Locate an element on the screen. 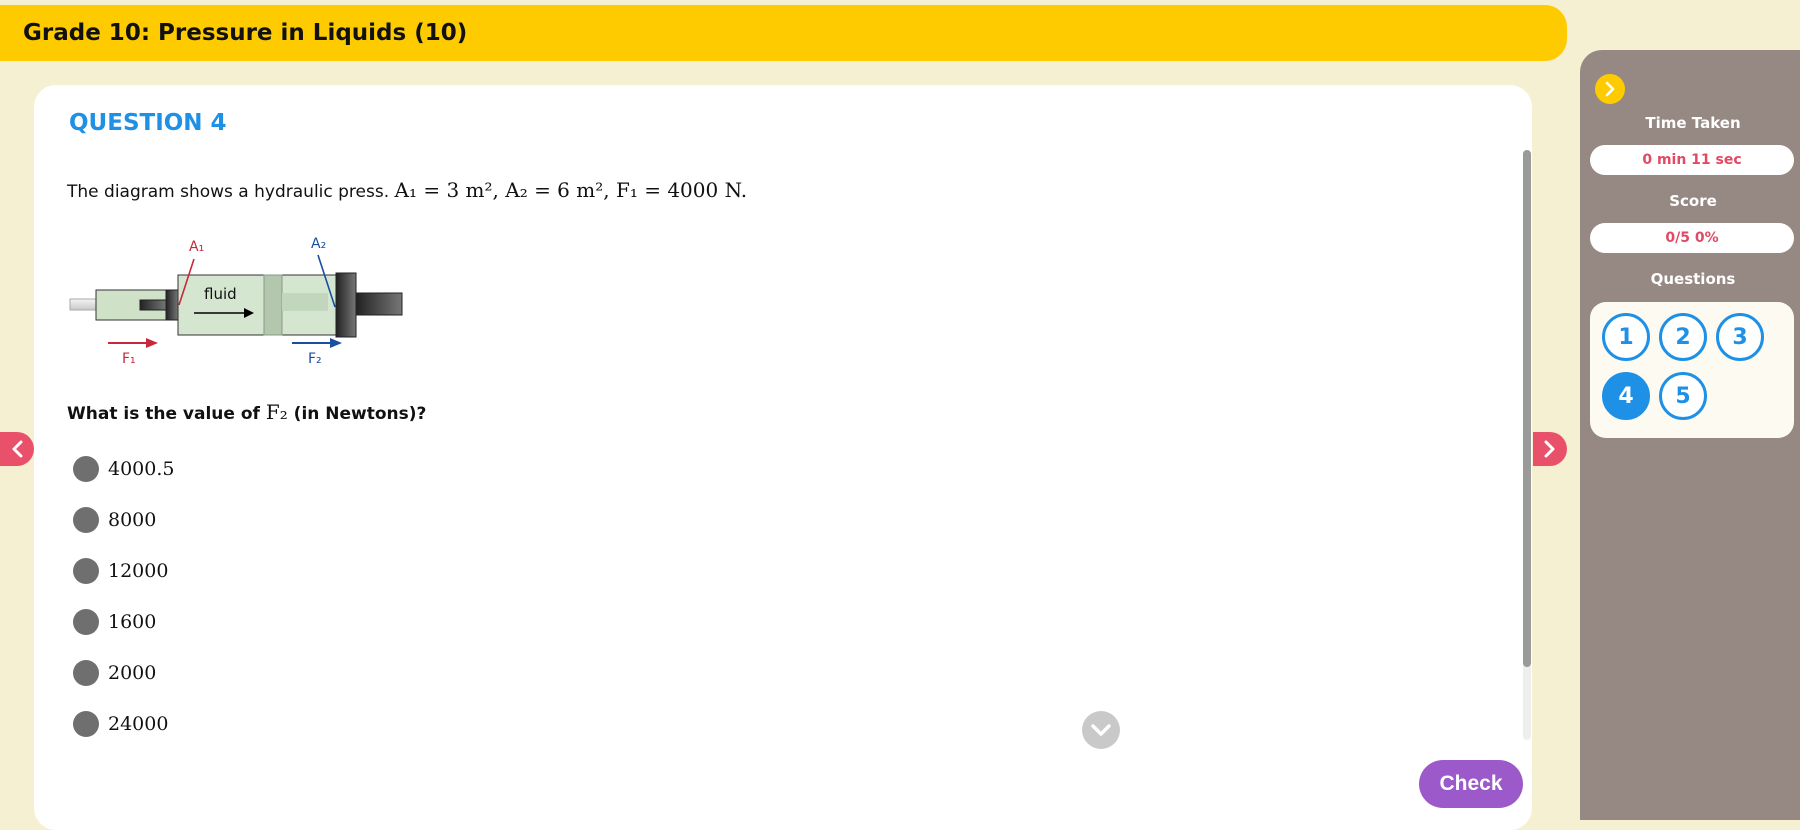  cylinder-inner-band is located at coordinates (305, 302).